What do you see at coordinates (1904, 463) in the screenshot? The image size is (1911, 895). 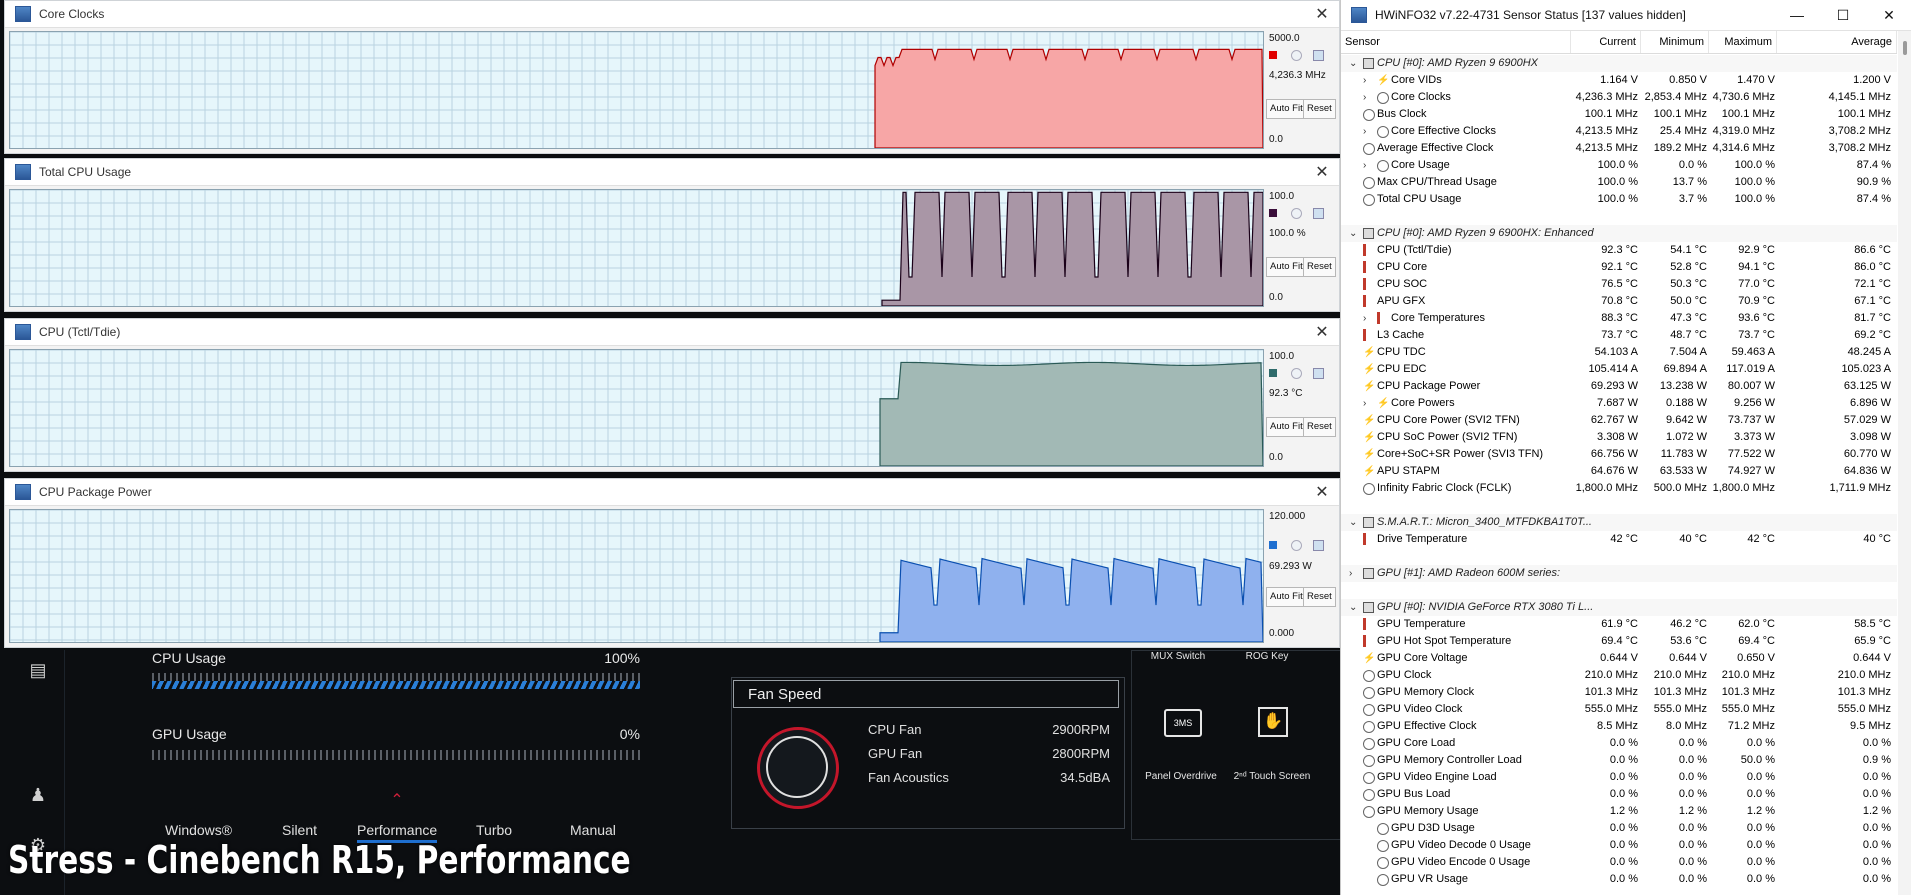 I see `vertical-scrollbar` at bounding box center [1904, 463].